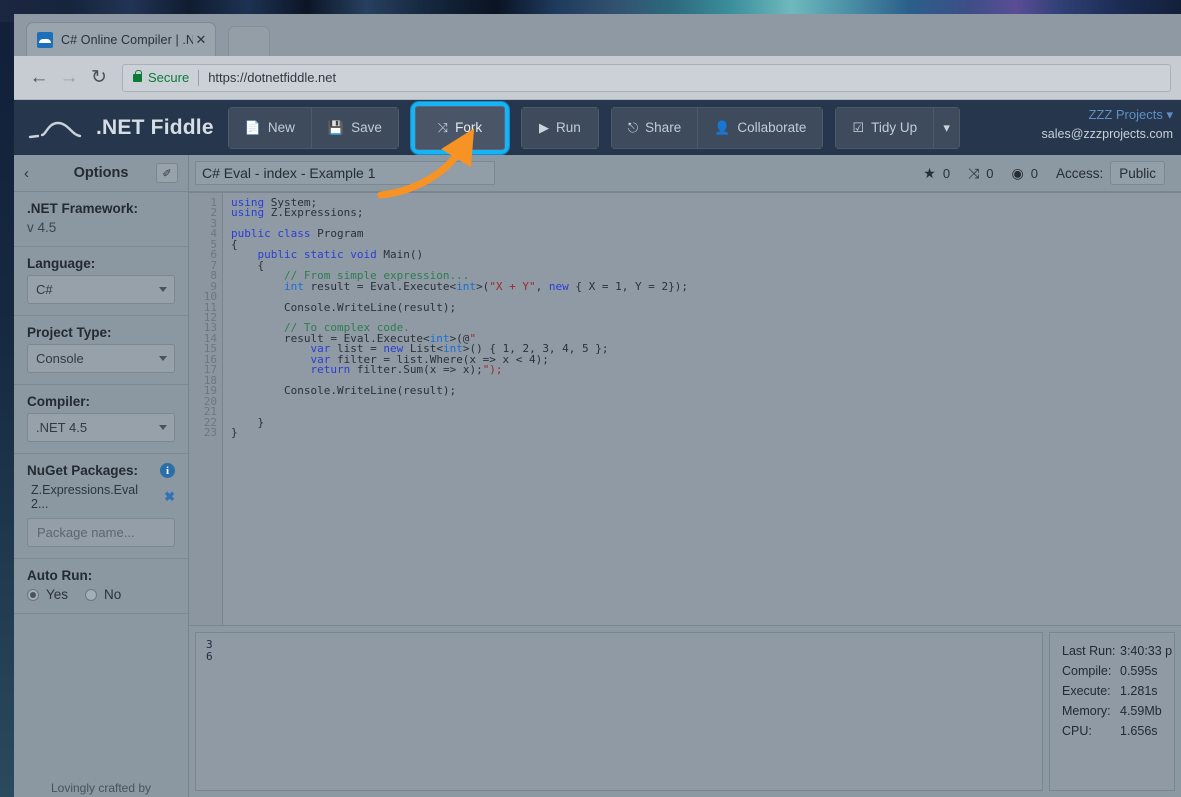 Image resolution: width=1181 pixels, height=797 pixels. I want to click on run-button: ▶ Run, so click(559, 127).